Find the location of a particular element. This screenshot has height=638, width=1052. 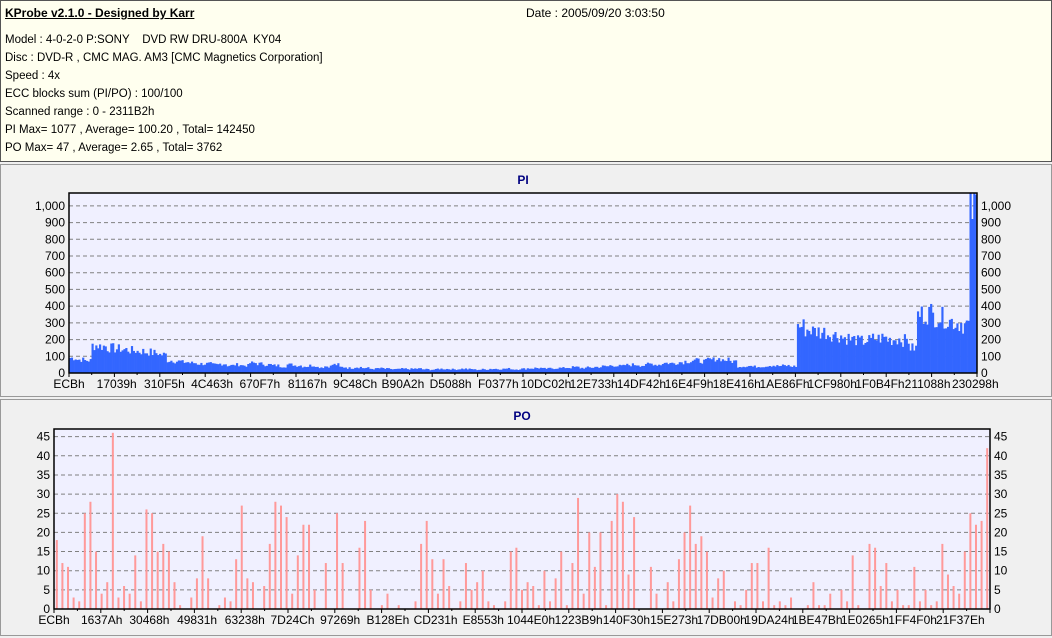

po-y-tick-left: 5 is located at coordinates (46, 590).